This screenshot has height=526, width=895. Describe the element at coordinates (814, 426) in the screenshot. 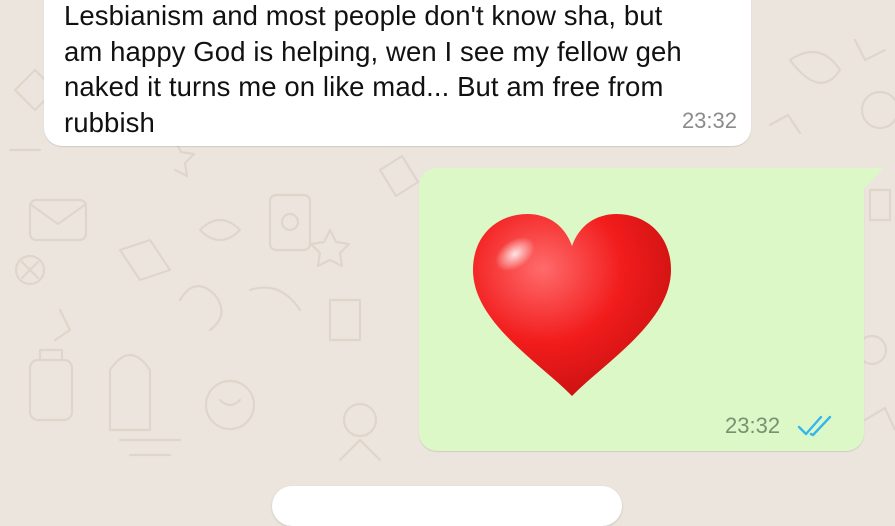

I see `double-check-read-icon` at that location.